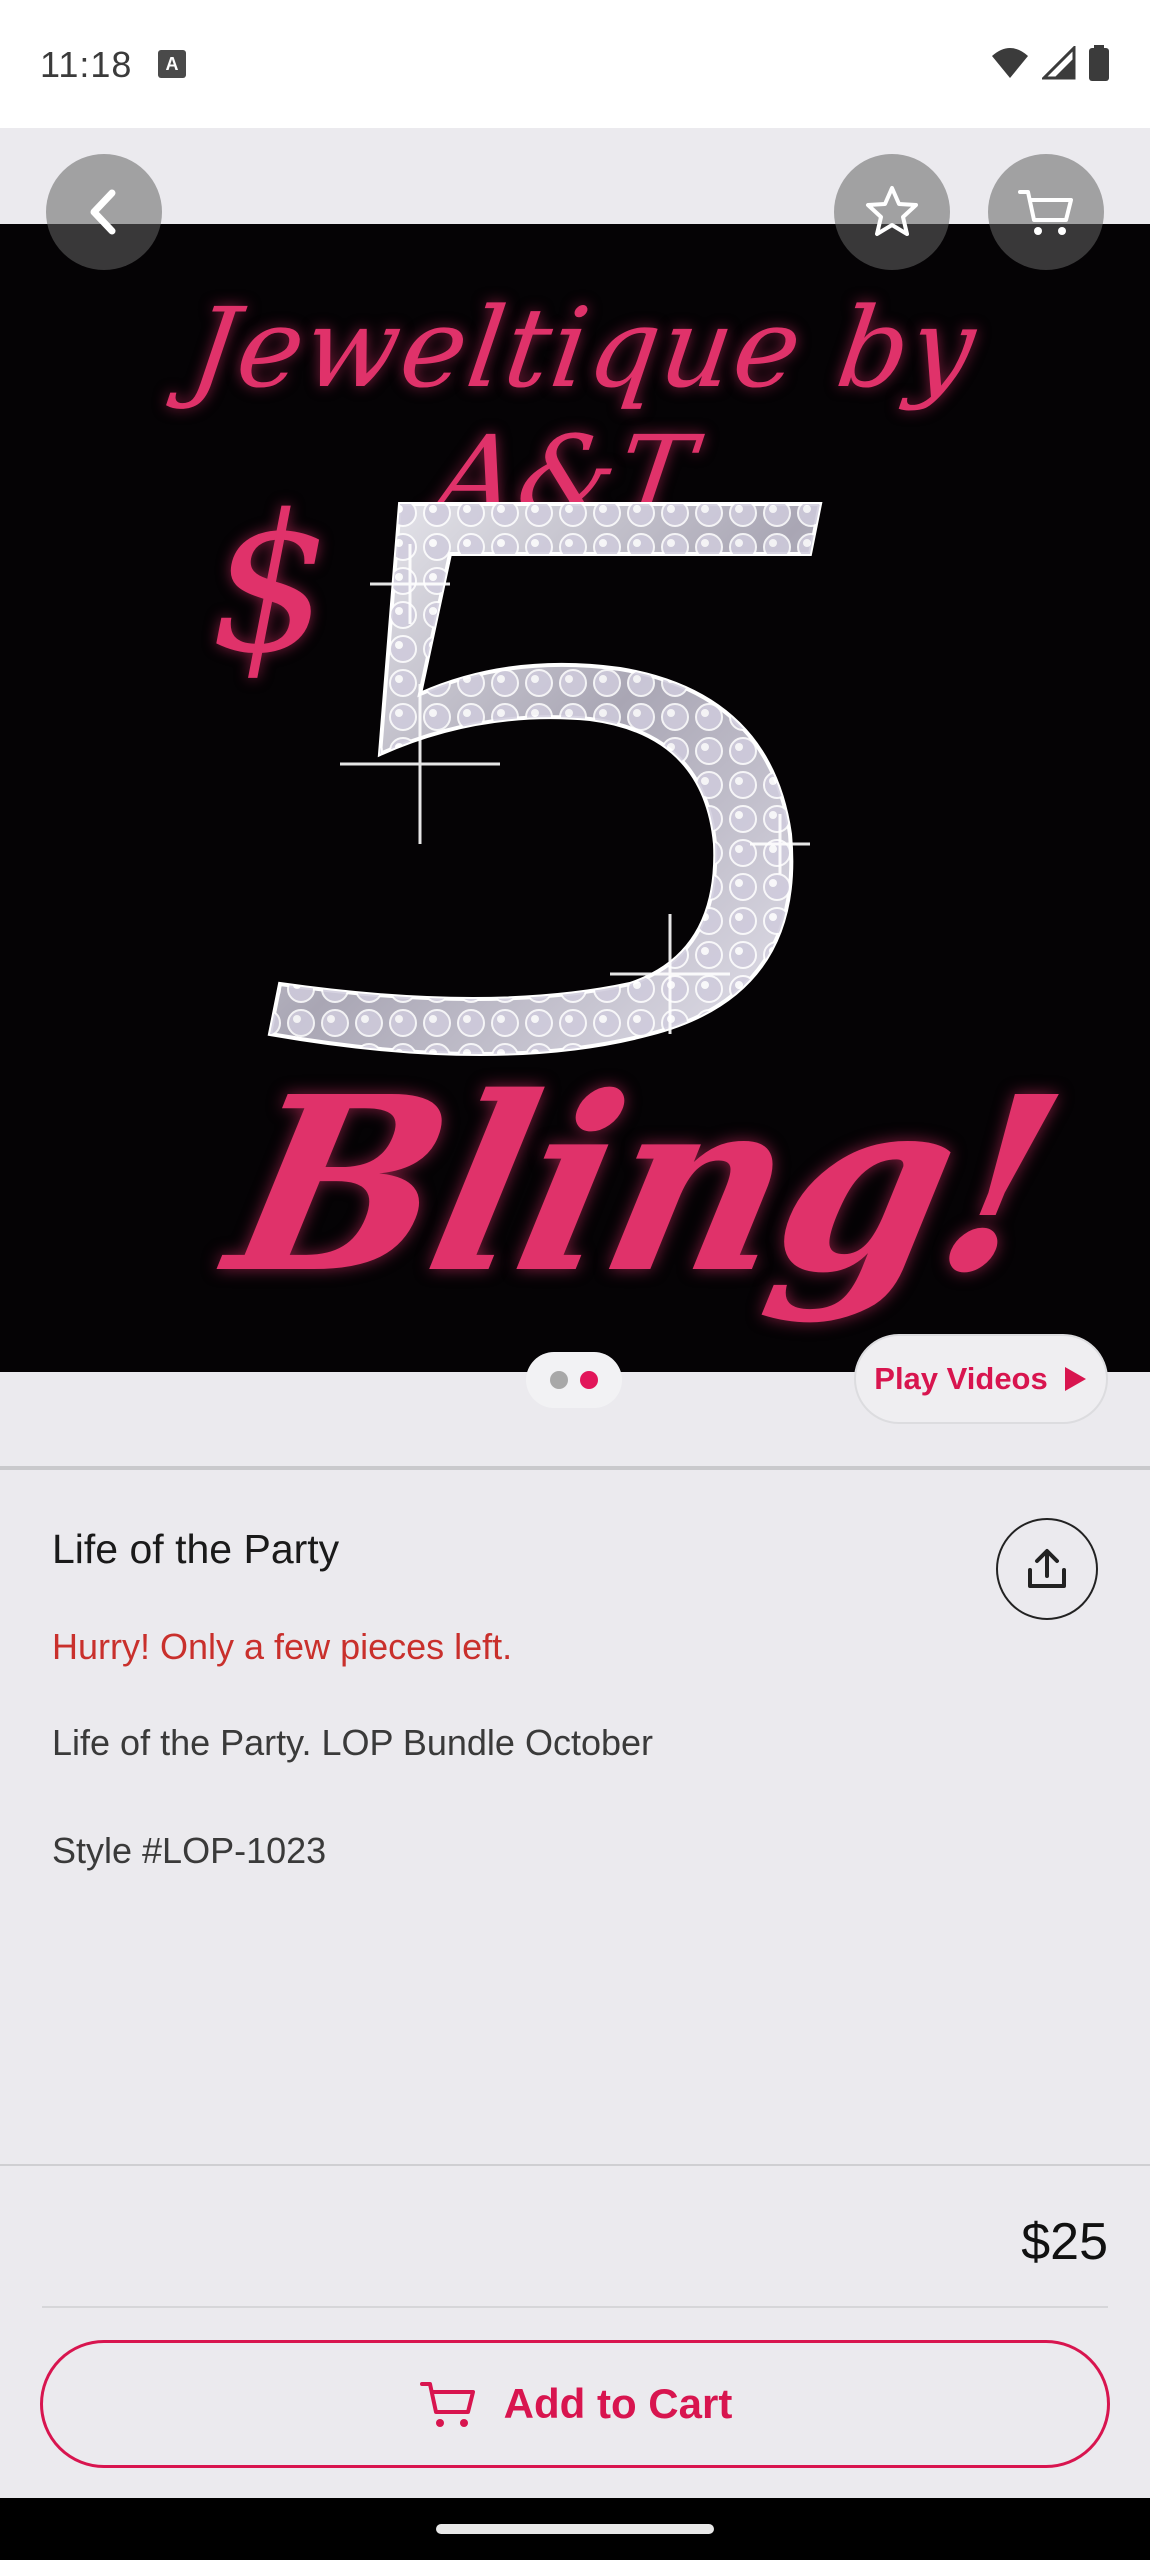 The width and height of the screenshot is (1150, 2560). I want to click on wifi-icon, so click(1010, 63).